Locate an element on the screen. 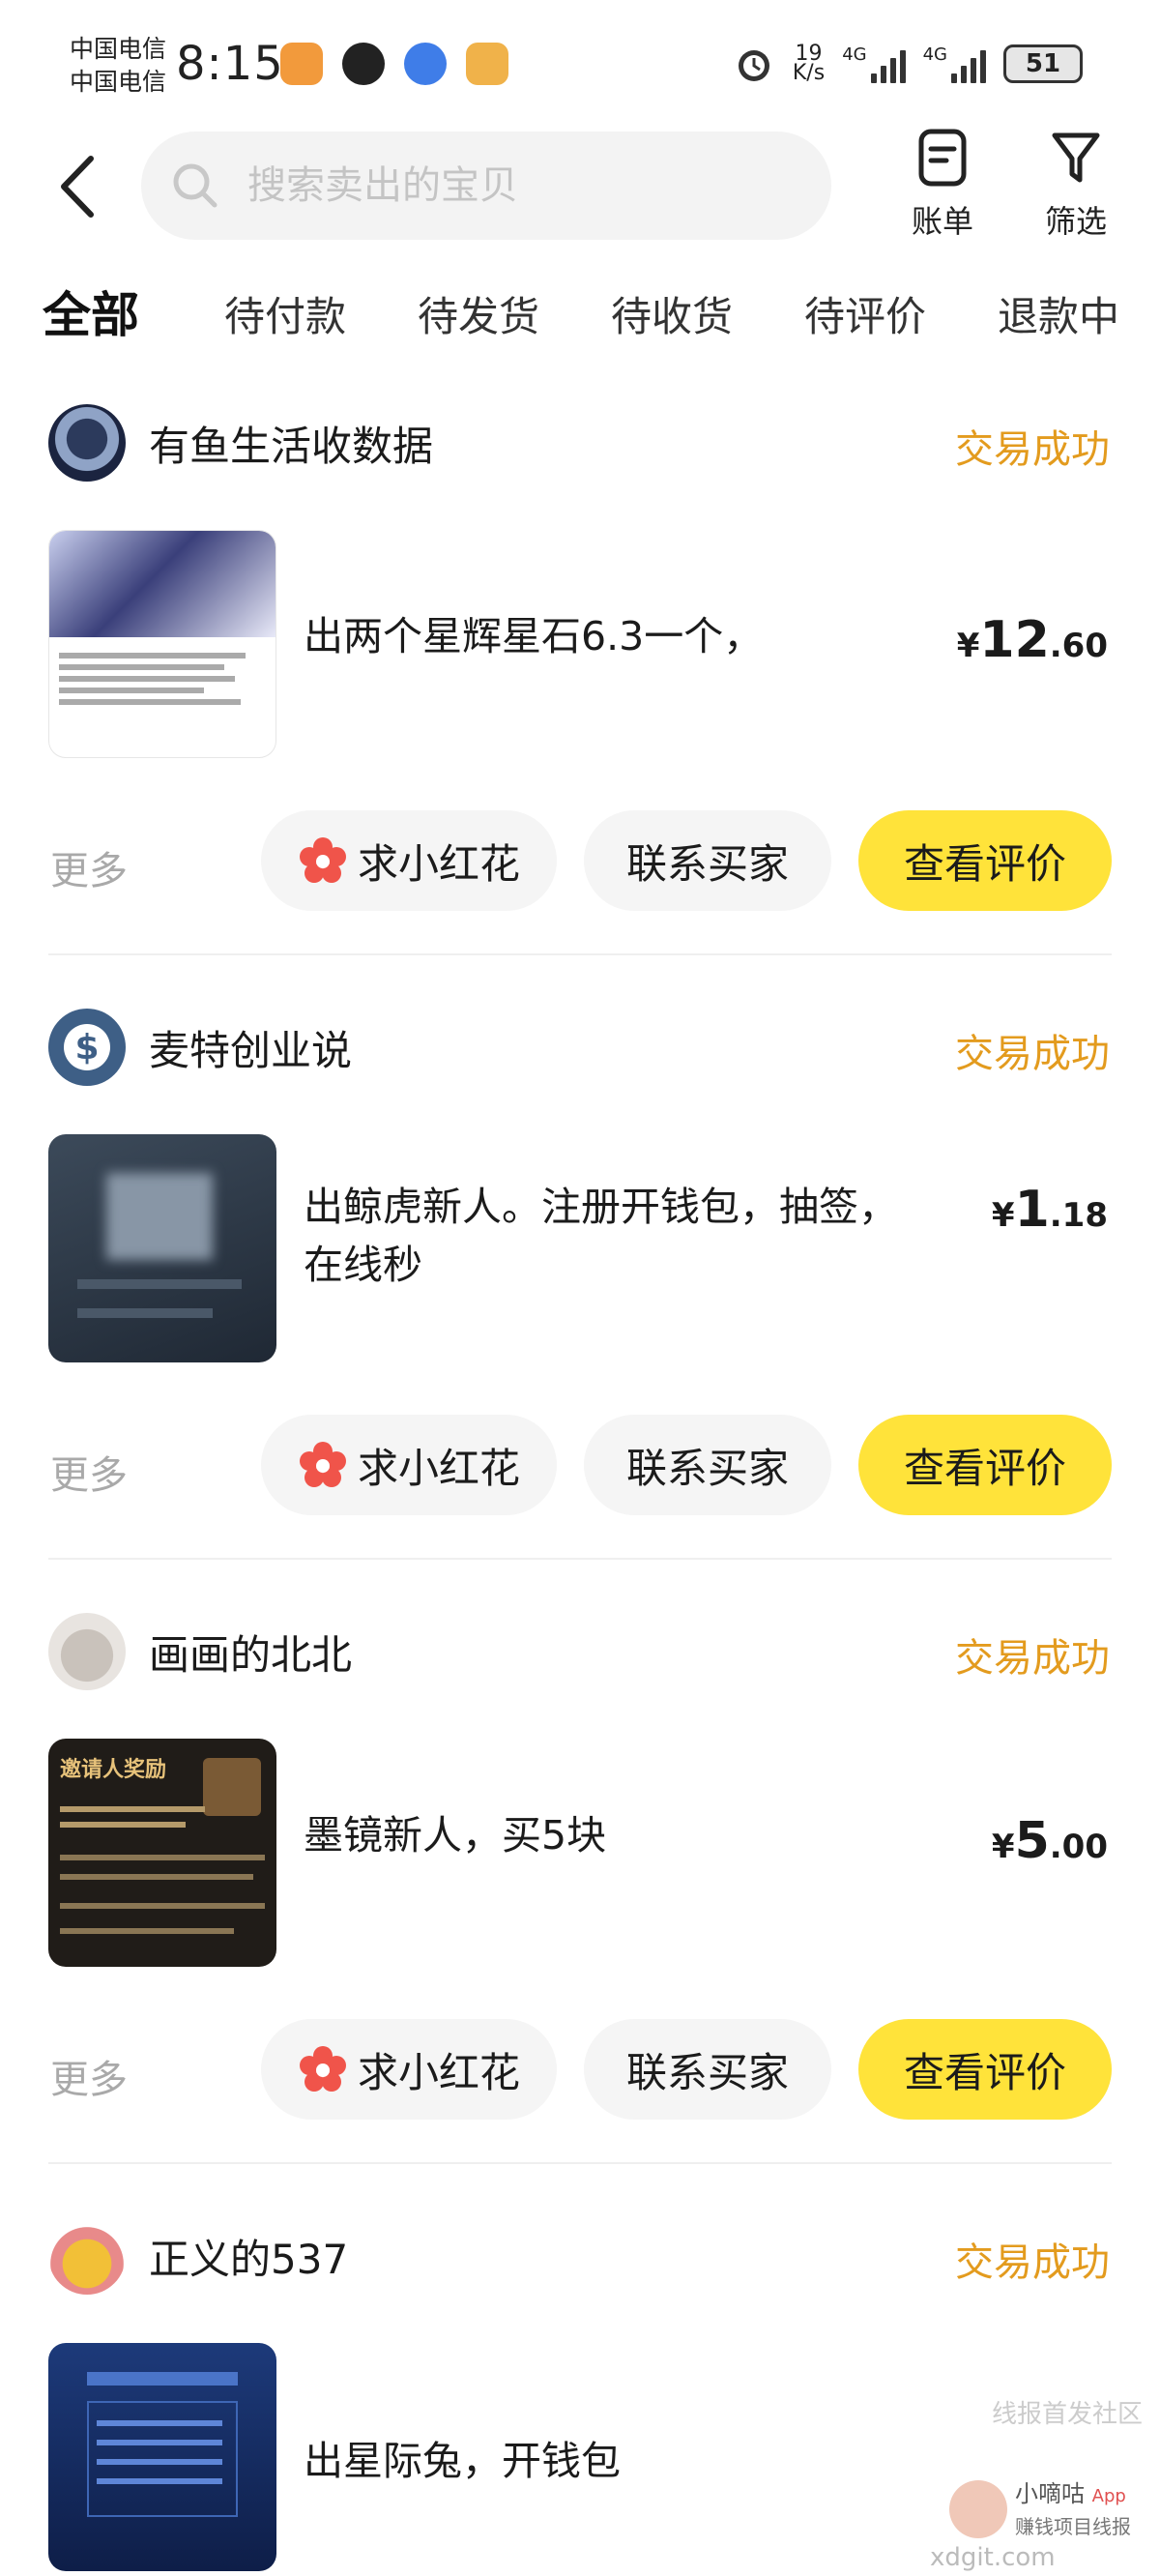  product-thumbnail: 邀请人奖励 is located at coordinates (162, 1853).